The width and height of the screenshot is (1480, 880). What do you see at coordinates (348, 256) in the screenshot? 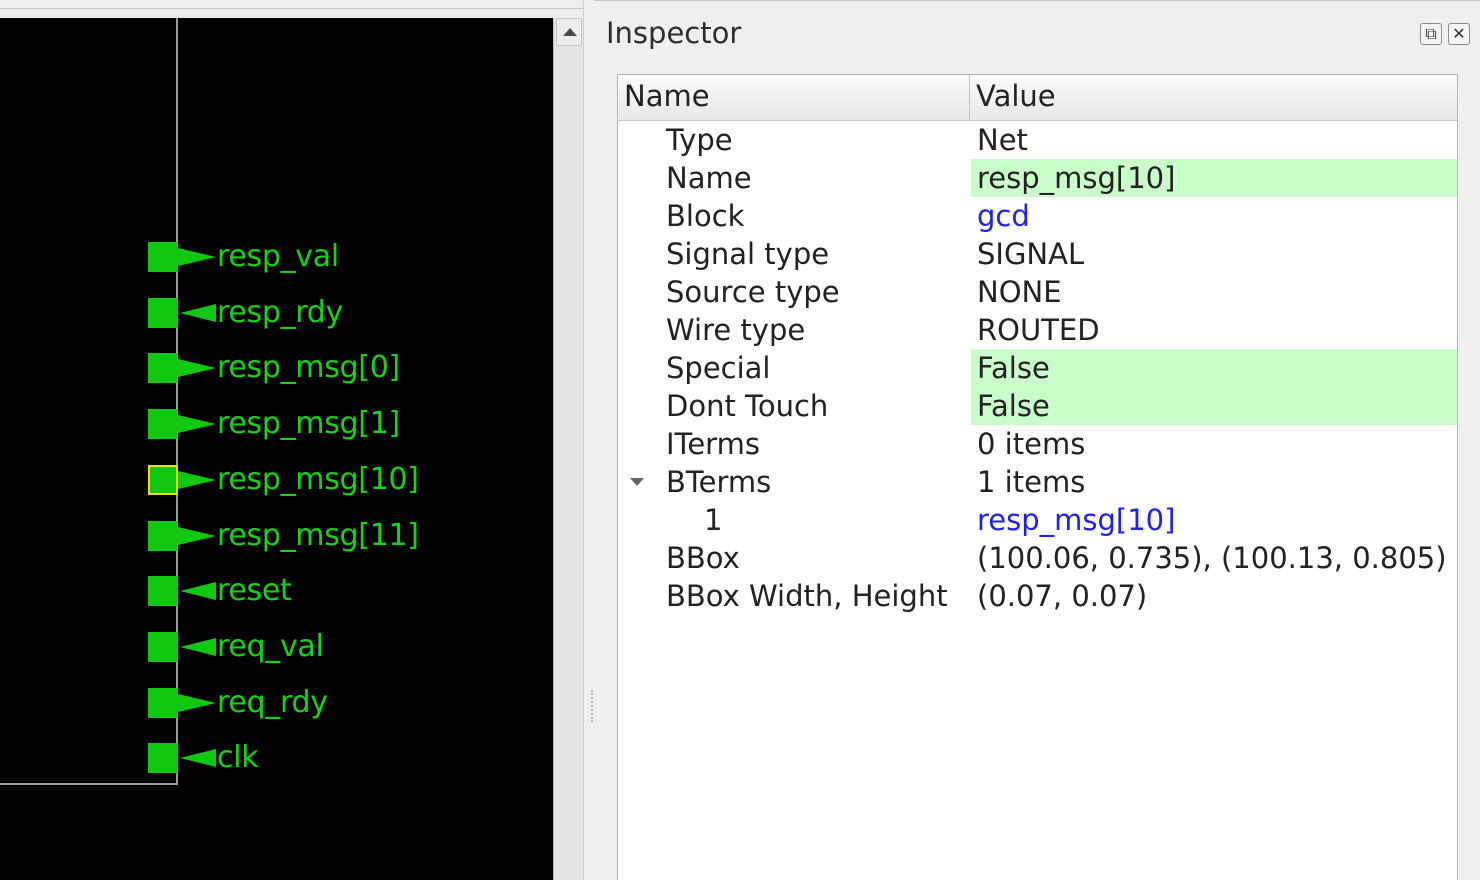
I see `pin: resp_val` at bounding box center [348, 256].